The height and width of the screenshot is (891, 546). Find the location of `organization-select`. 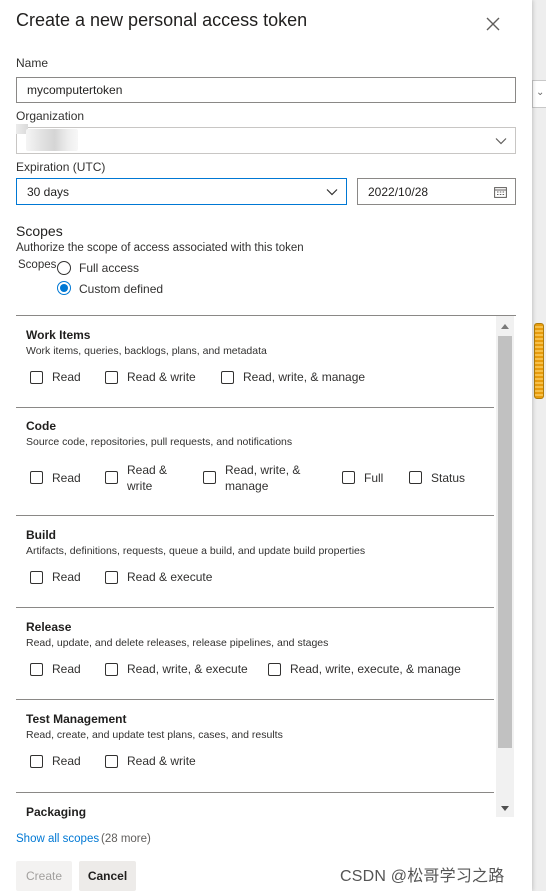

organization-select is located at coordinates (266, 140).